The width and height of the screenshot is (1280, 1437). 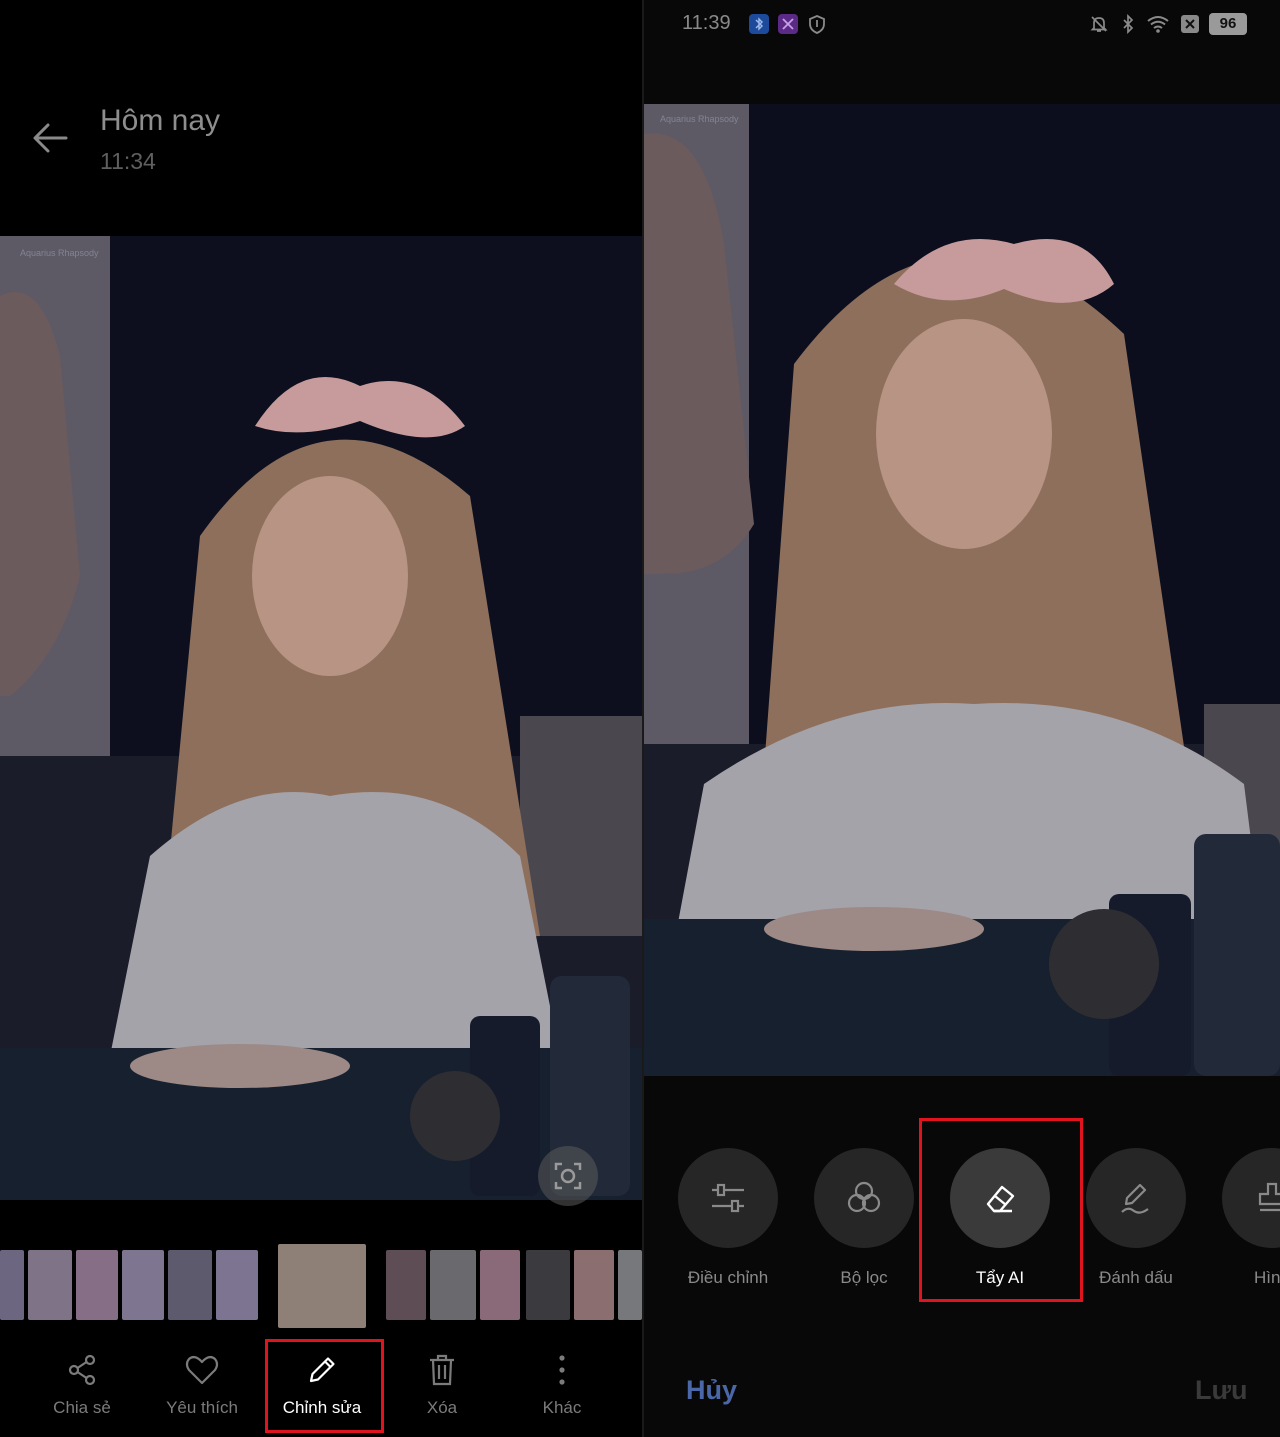 I want to click on tool-adjust: Điều chỉnh, so click(x=728, y=1218).